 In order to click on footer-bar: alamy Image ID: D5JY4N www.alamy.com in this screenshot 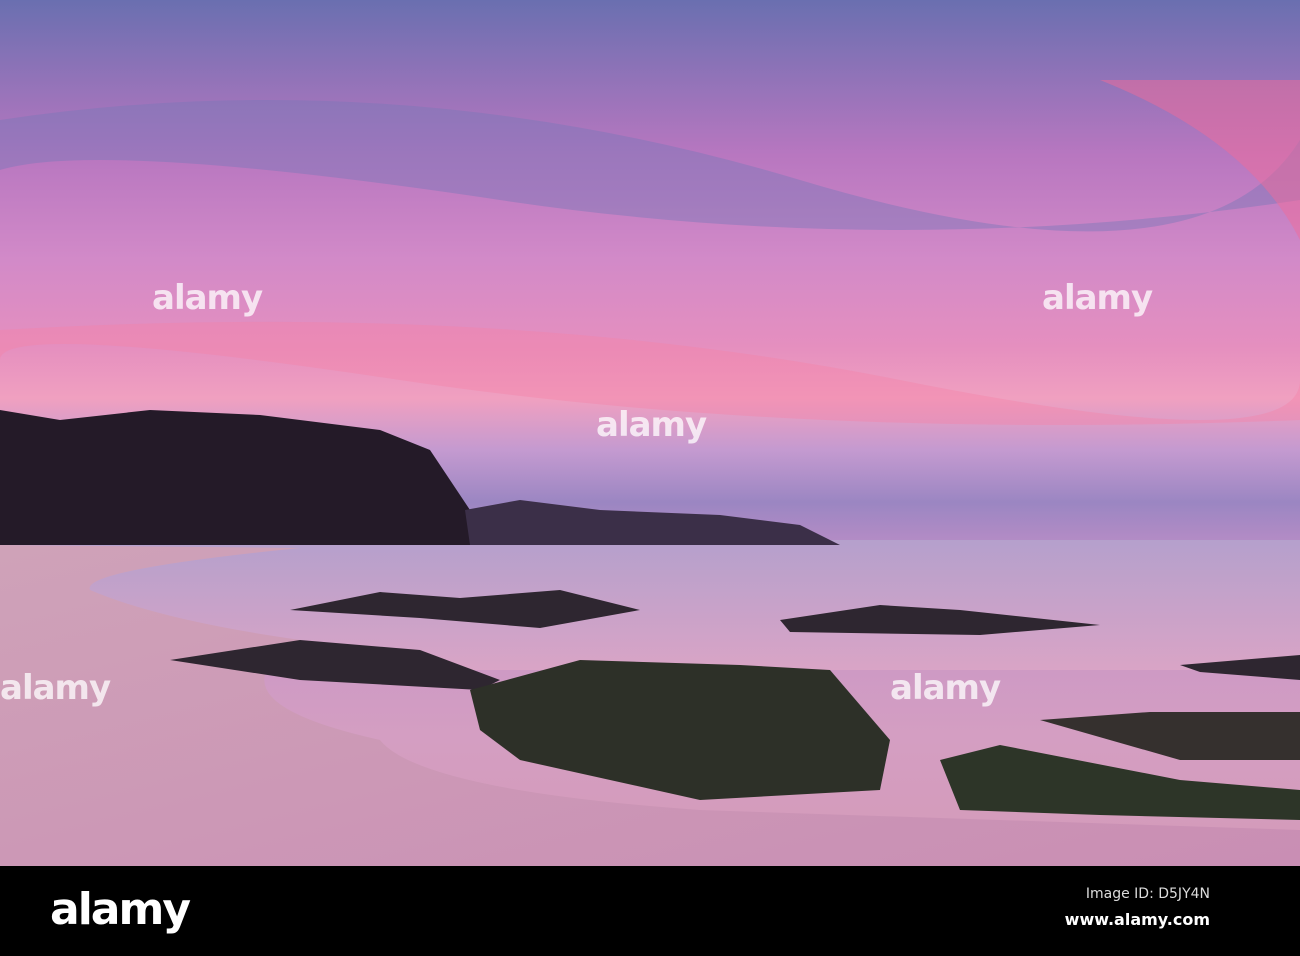, I will do `click(650, 911)`.